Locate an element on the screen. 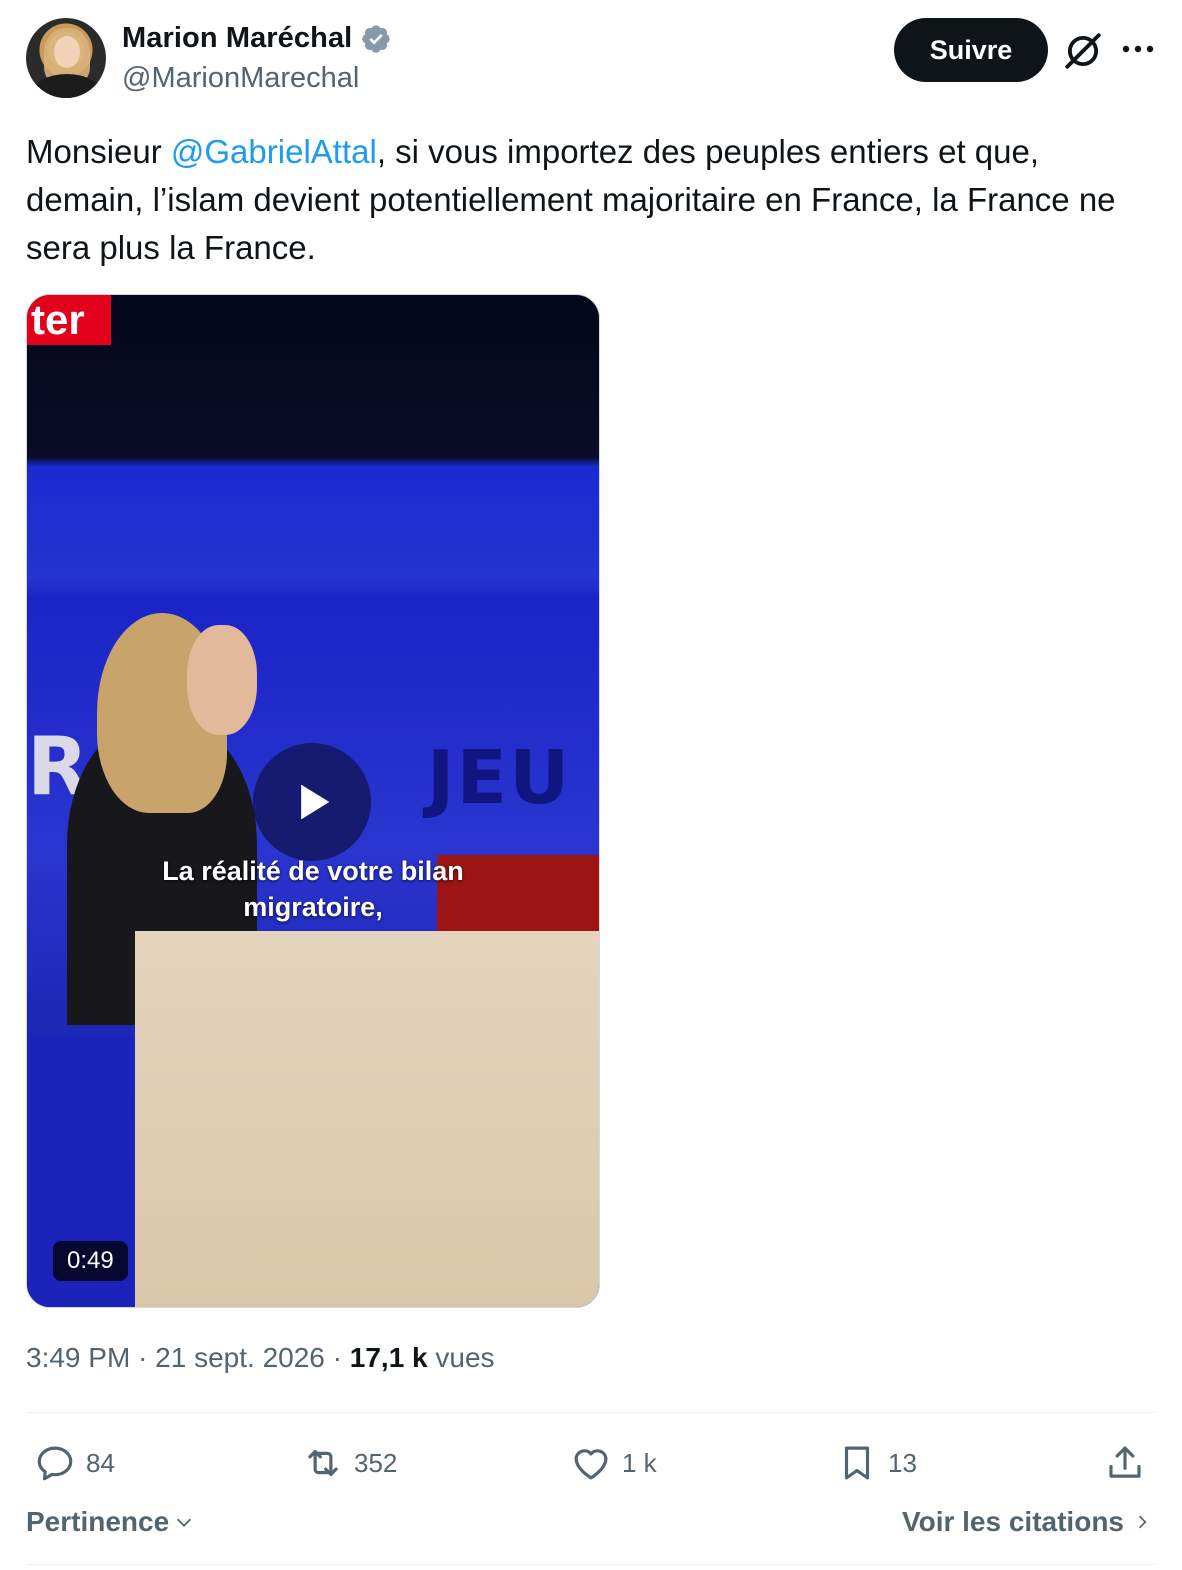 The image size is (1182, 1570). bookmark-button: 13 is located at coordinates (876, 1463).